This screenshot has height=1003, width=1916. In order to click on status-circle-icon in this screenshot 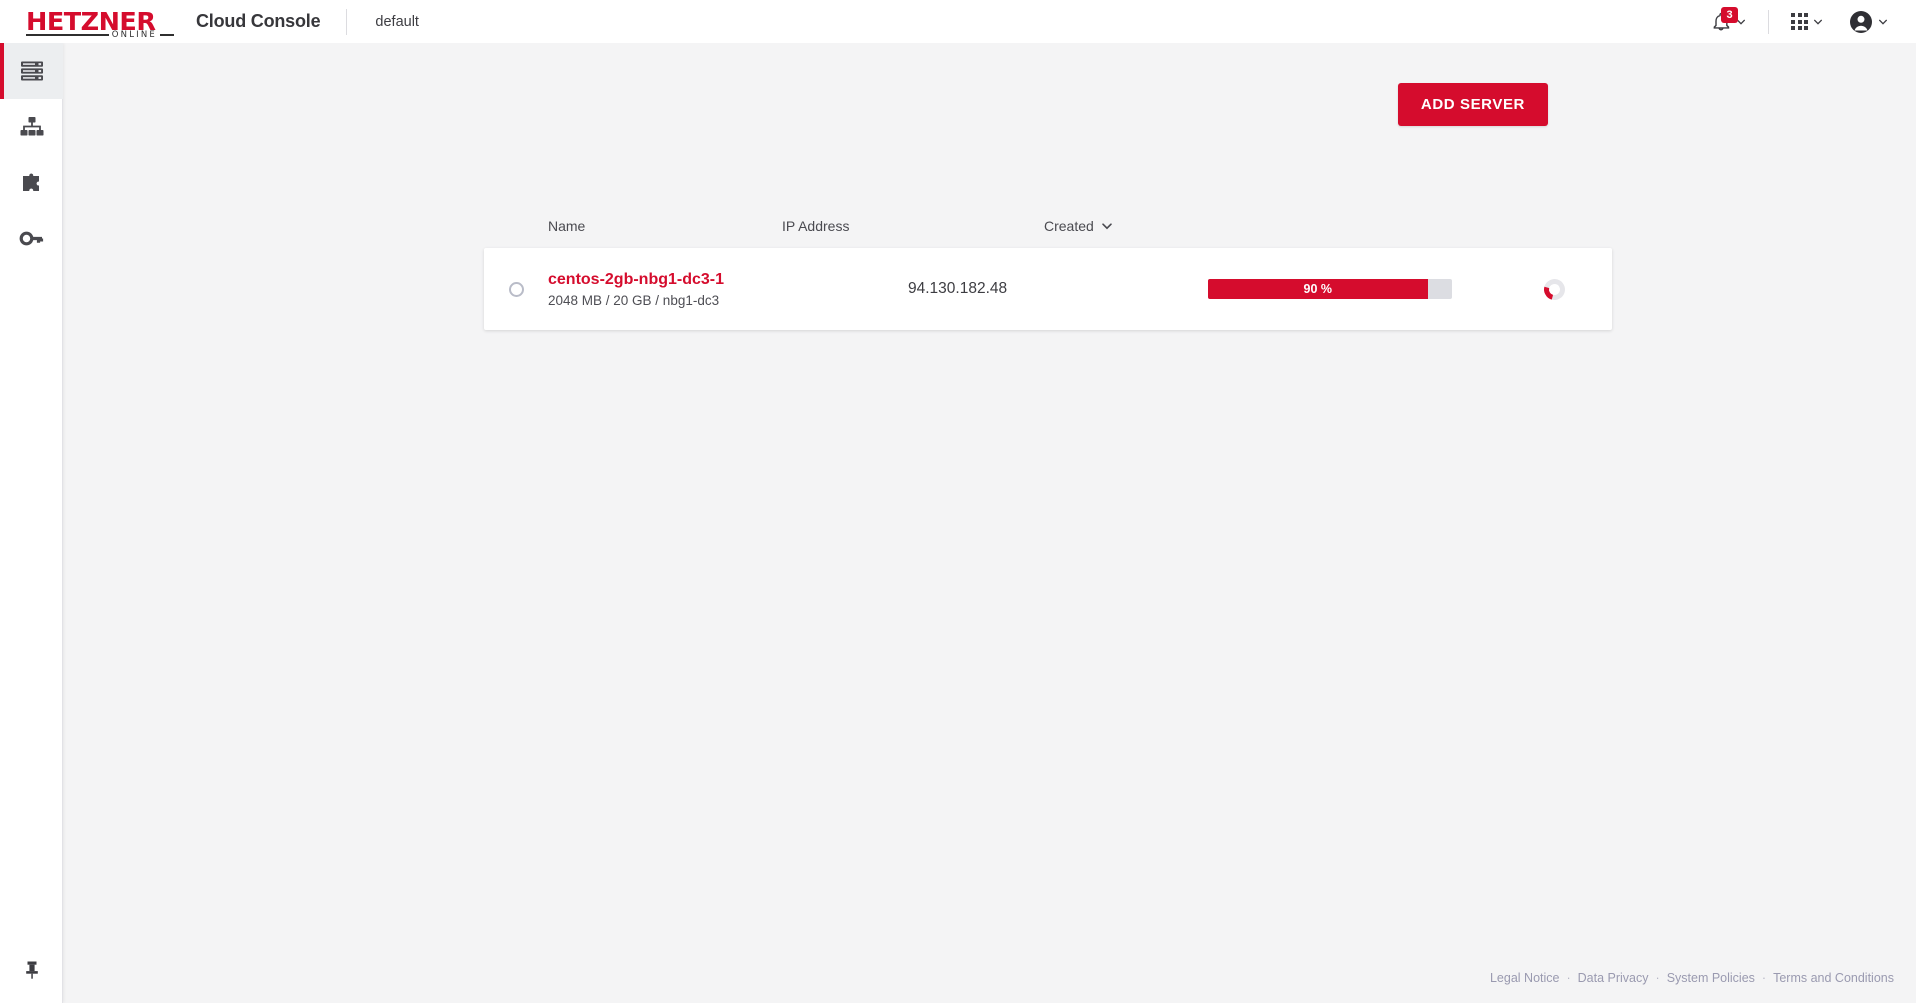, I will do `click(516, 289)`.